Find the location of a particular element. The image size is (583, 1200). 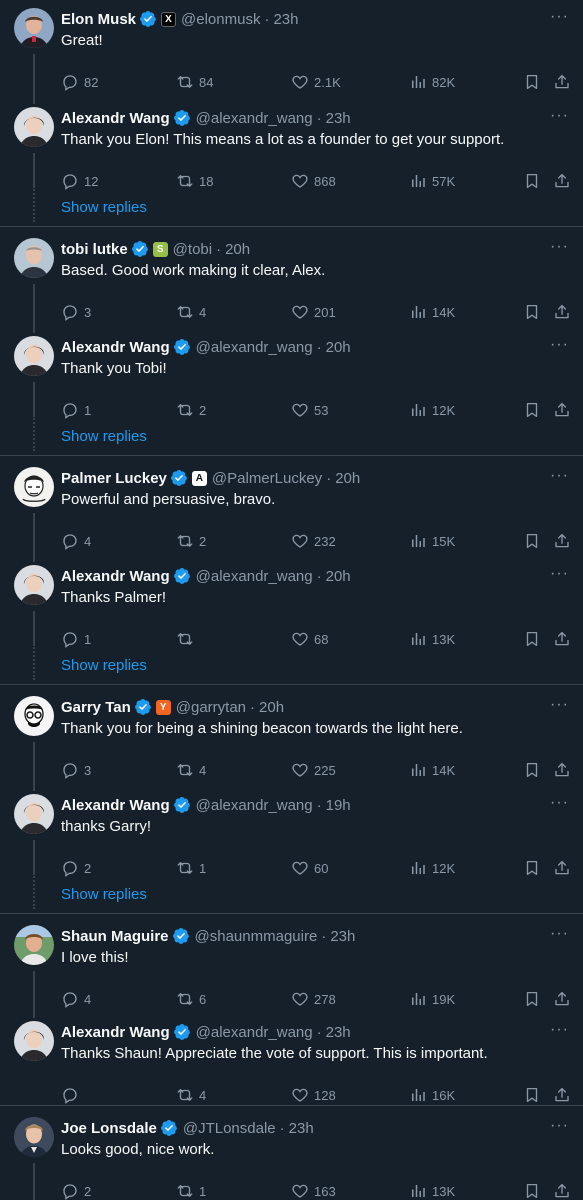

reply-button: 2 is located at coordinates (76, 1191).